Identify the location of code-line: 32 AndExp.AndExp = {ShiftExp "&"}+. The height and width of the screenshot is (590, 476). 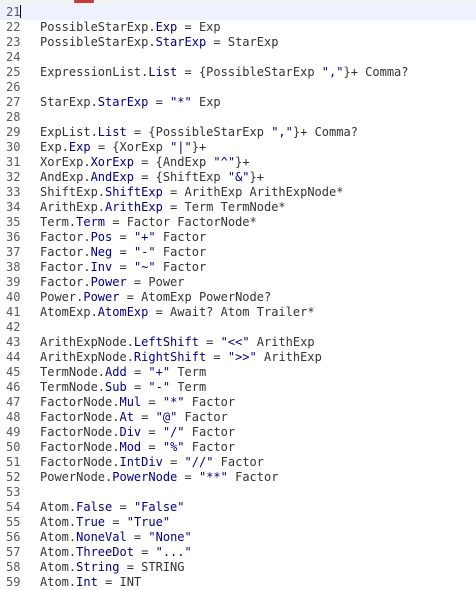
(238, 177).